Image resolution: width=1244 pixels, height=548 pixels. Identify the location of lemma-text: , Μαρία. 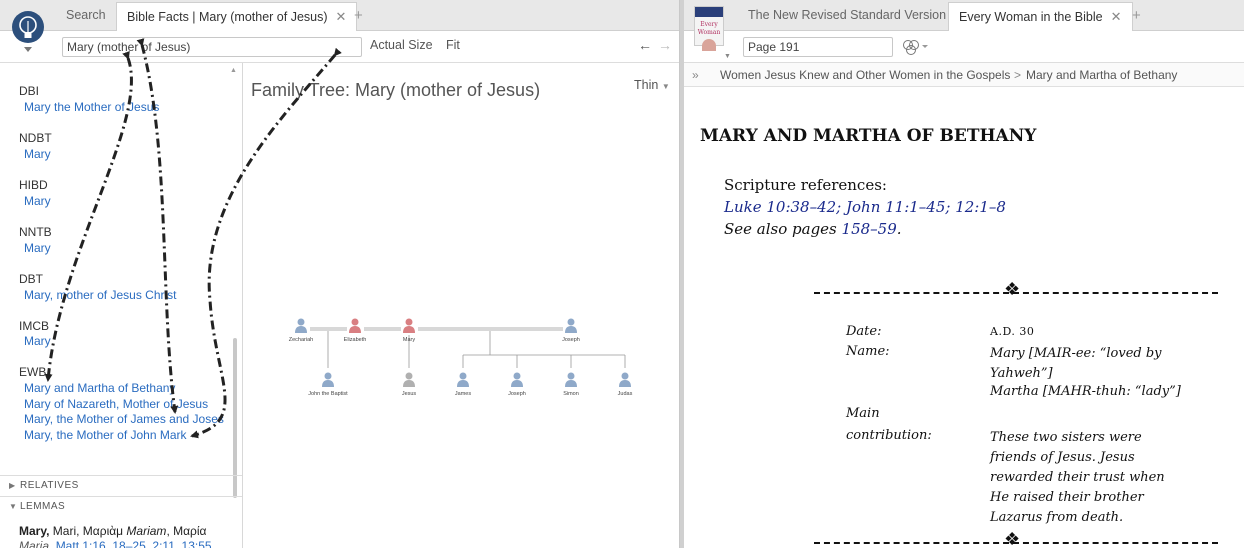
(186, 531).